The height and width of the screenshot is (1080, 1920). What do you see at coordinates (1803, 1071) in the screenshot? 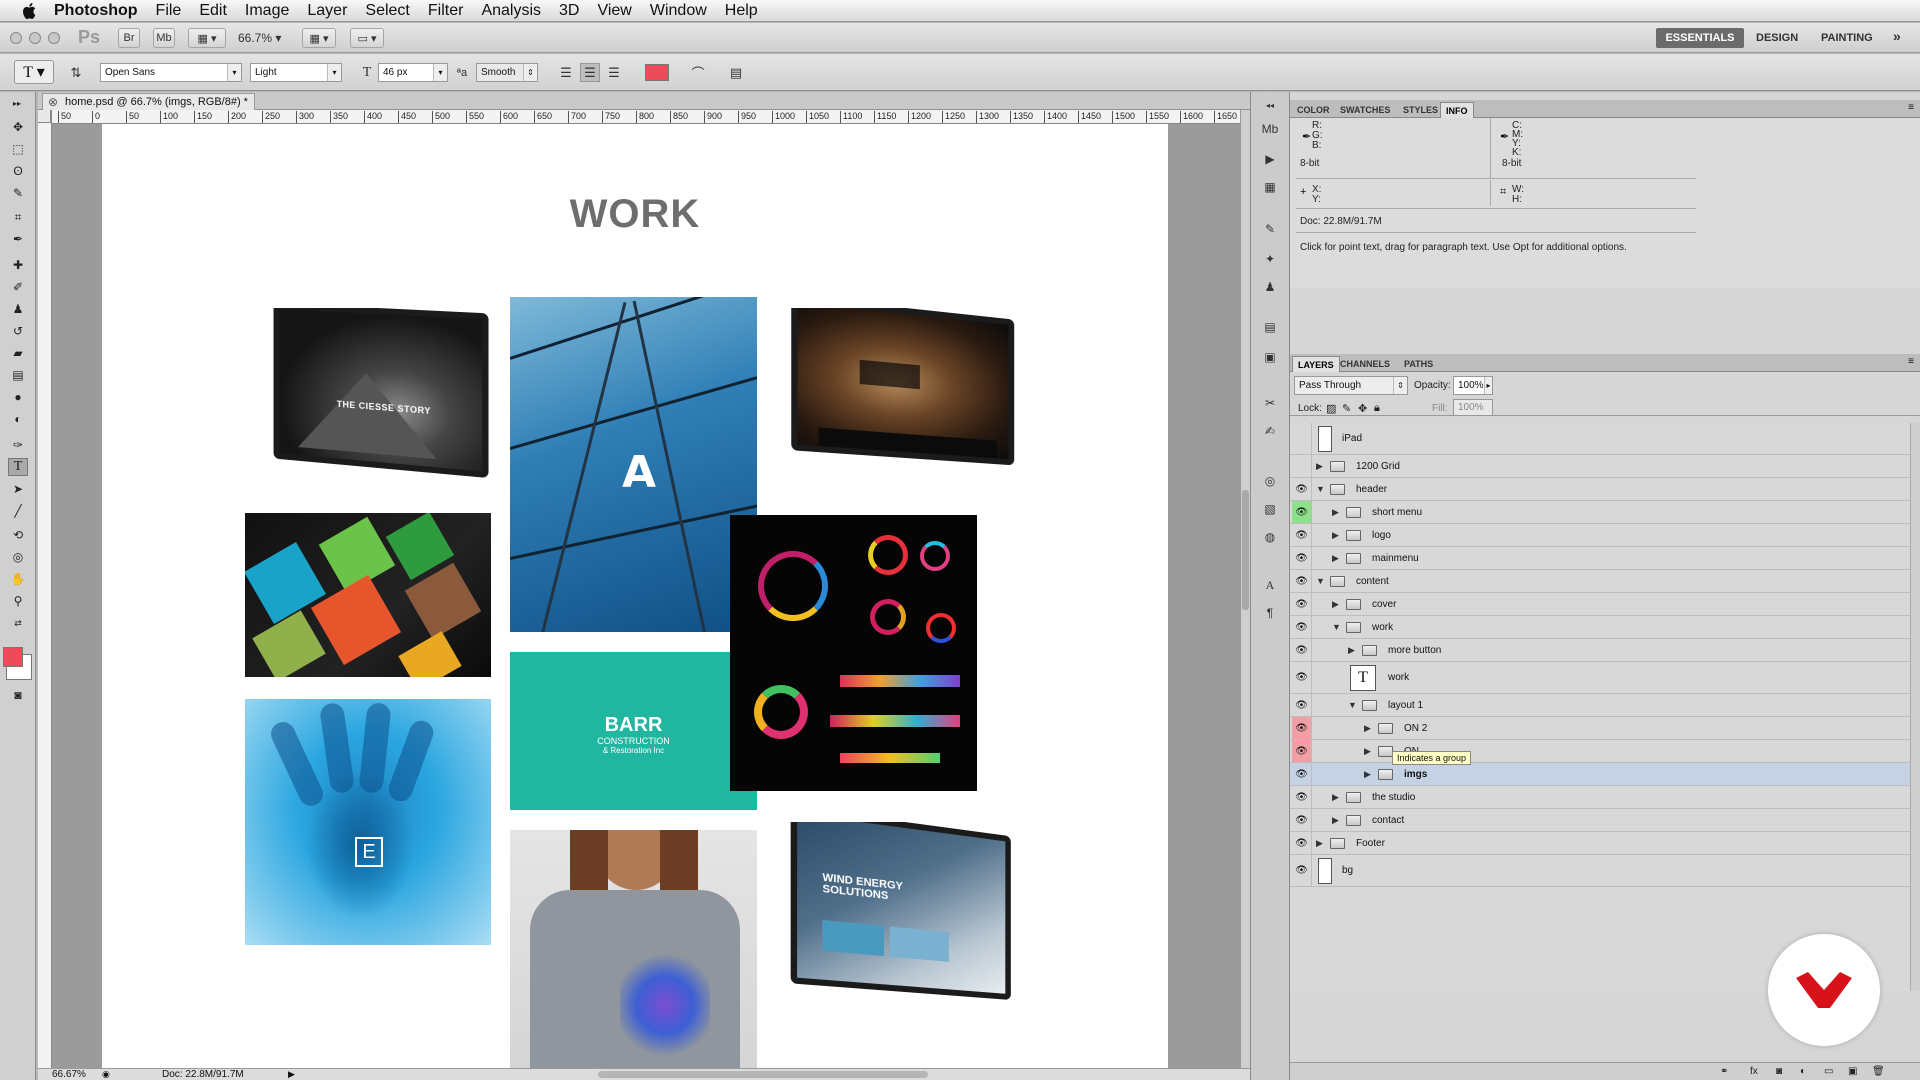
I see `adjustment-layer-icon: ◐` at bounding box center [1803, 1071].